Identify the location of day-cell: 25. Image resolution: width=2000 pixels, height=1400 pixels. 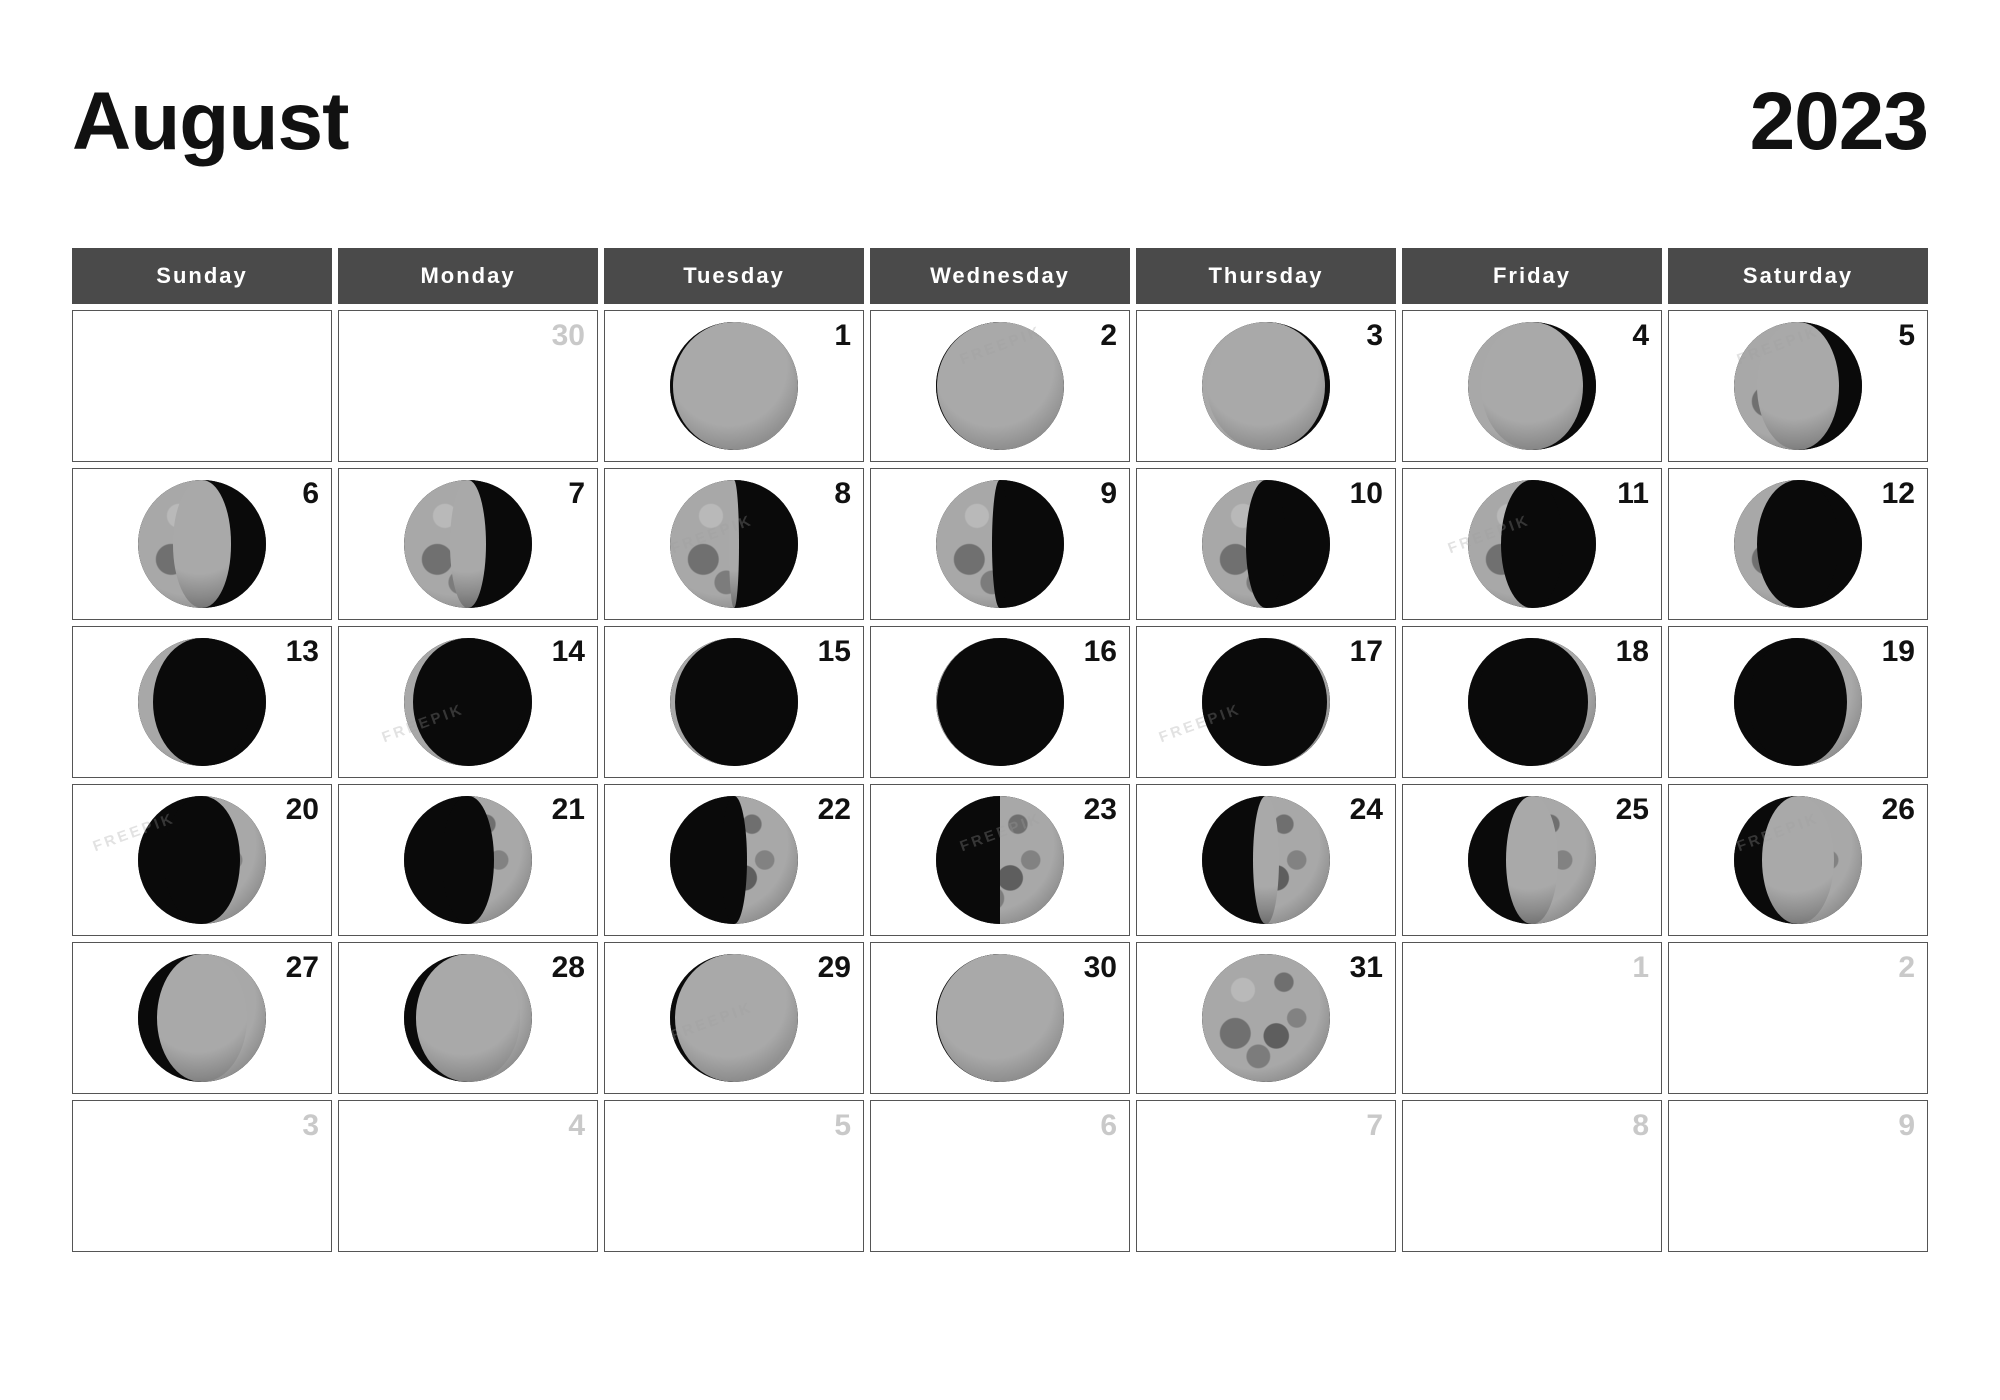
(1532, 860).